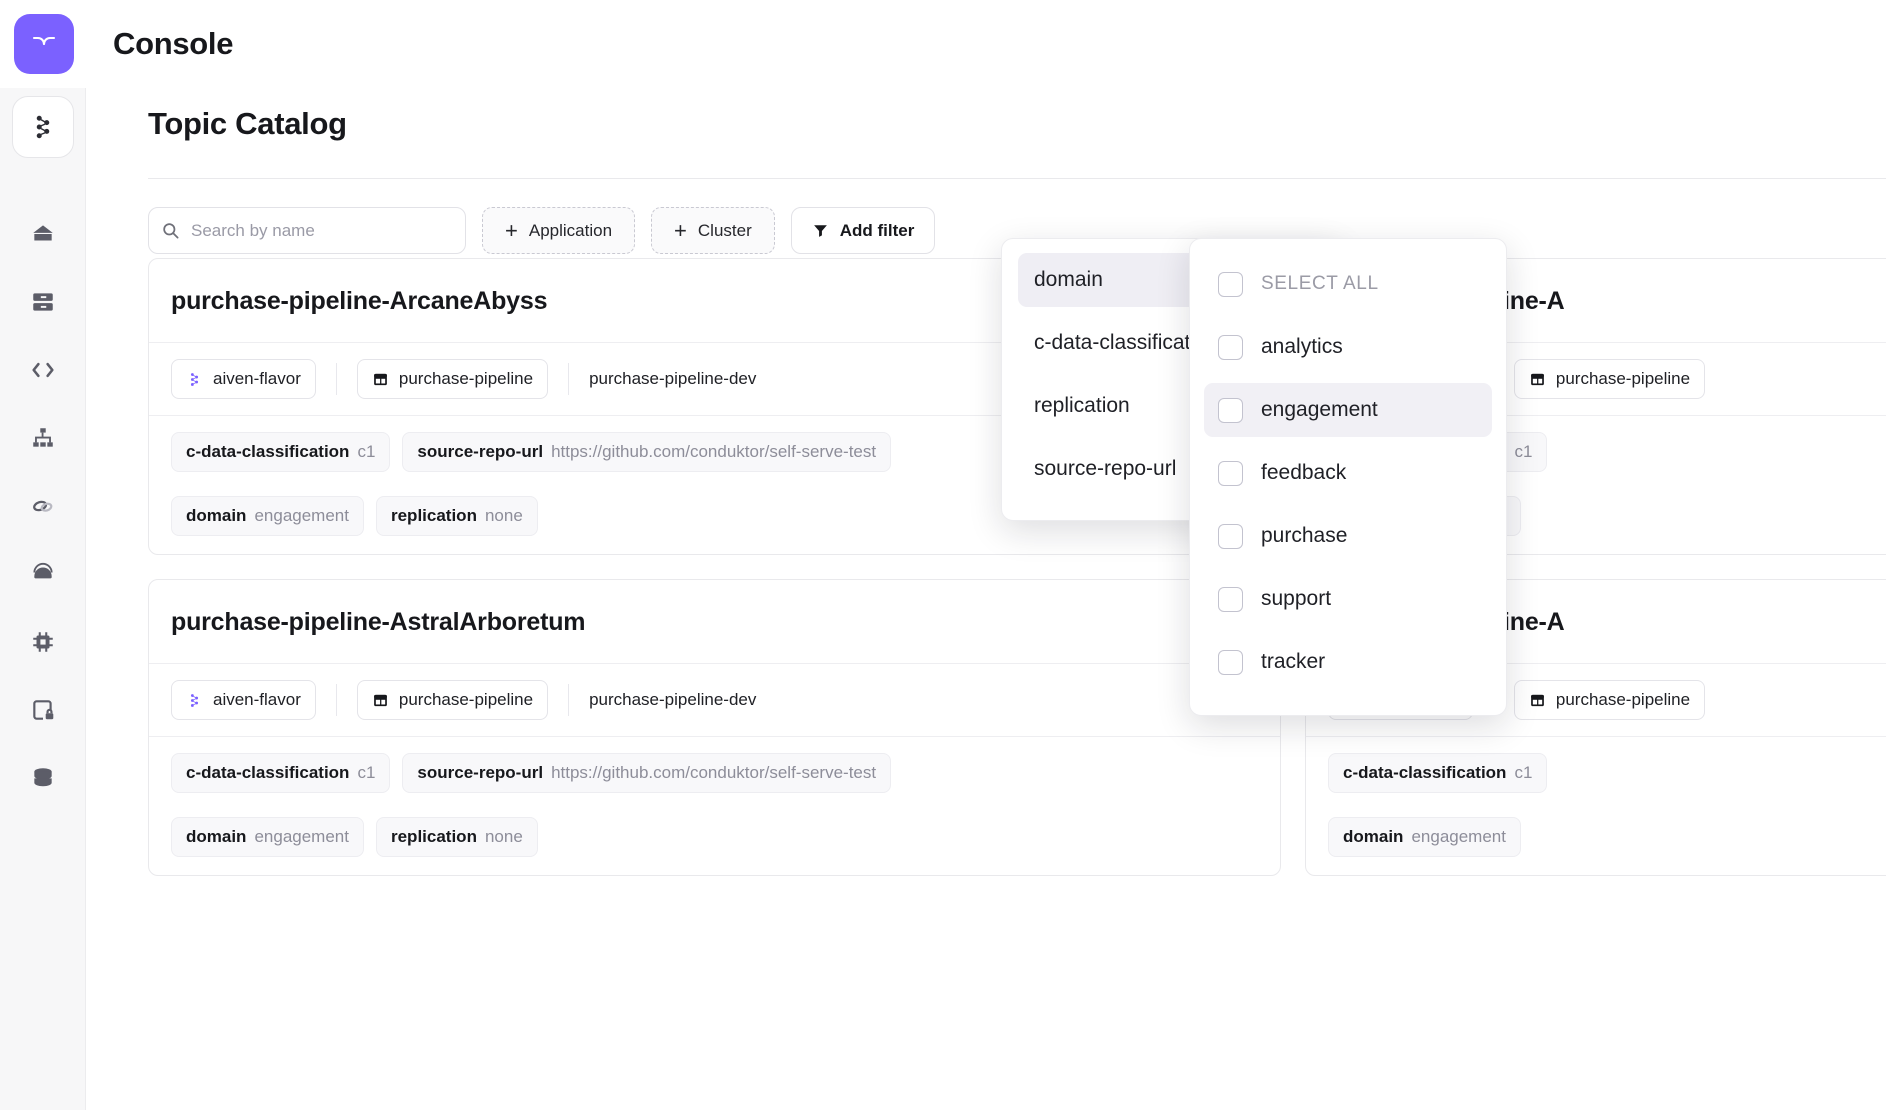 The height and width of the screenshot is (1110, 1886). What do you see at coordinates (43, 574) in the screenshot?
I see `sidebar-item-monitoring` at bounding box center [43, 574].